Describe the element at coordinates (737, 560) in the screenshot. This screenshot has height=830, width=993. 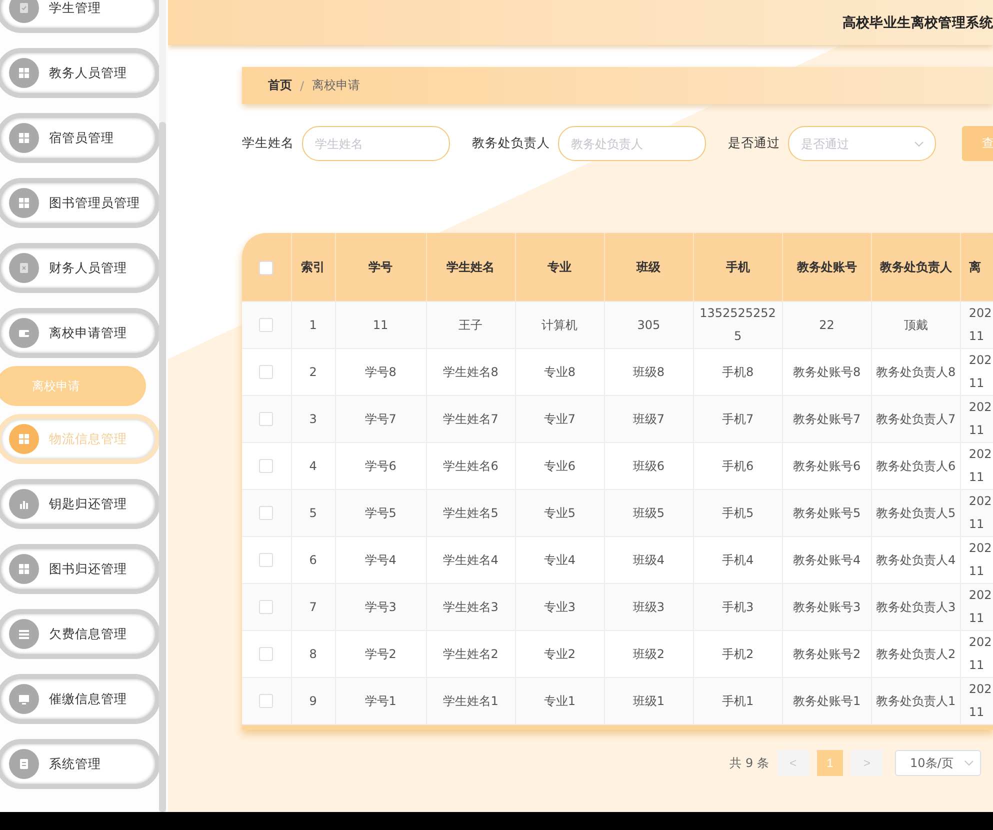
I see `table-cell: 手机4` at that location.